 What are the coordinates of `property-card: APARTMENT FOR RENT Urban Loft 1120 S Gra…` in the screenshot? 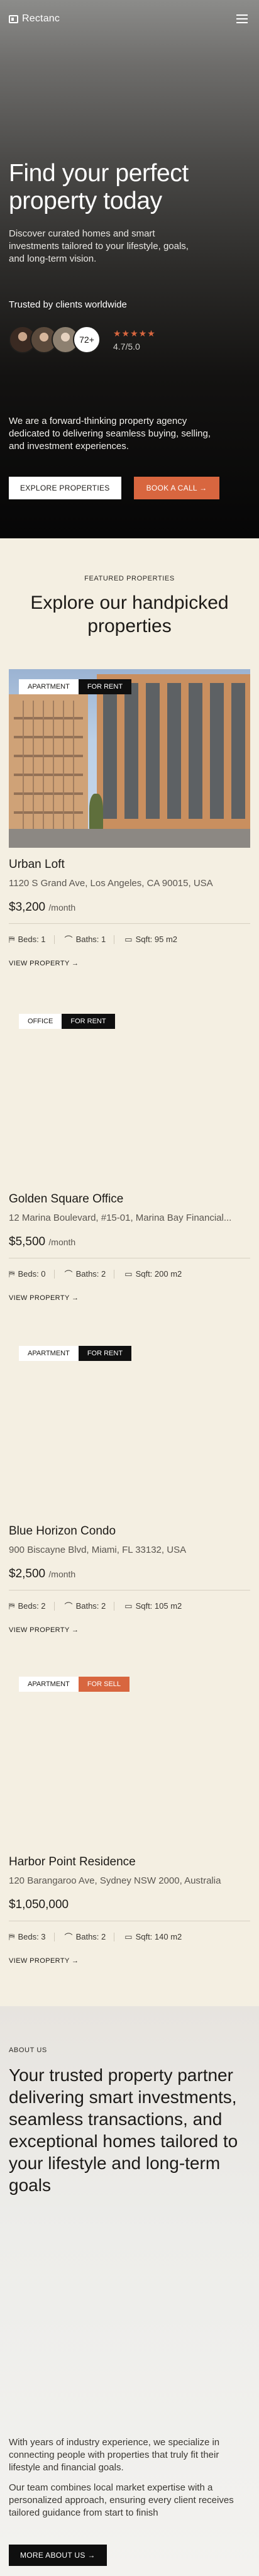 It's located at (129, 818).